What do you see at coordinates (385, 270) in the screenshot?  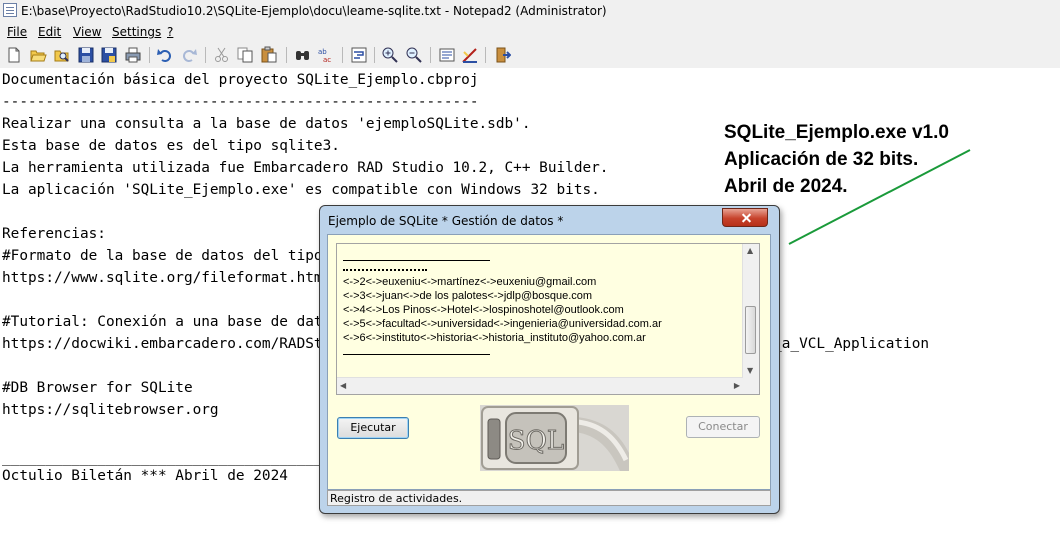 I see `memo-dotted-separator` at bounding box center [385, 270].